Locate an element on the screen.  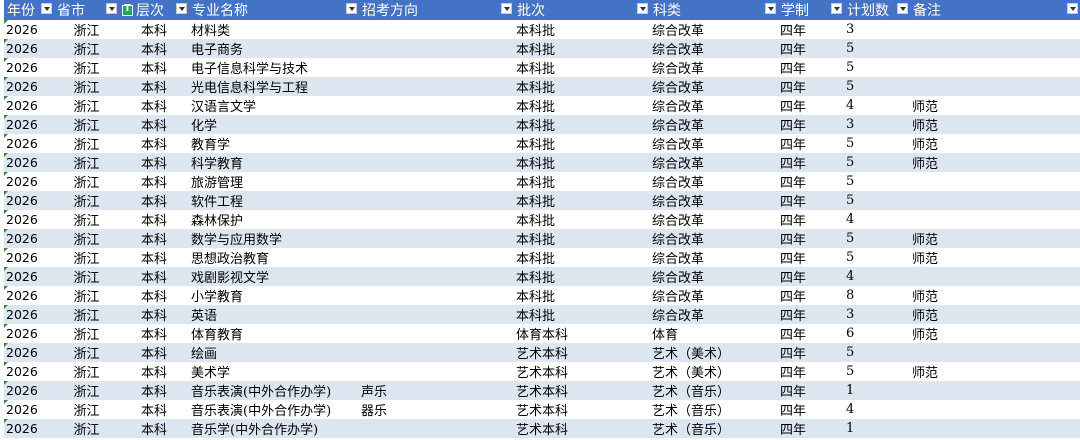
cell-major: 电子商务 is located at coordinates (274, 48).